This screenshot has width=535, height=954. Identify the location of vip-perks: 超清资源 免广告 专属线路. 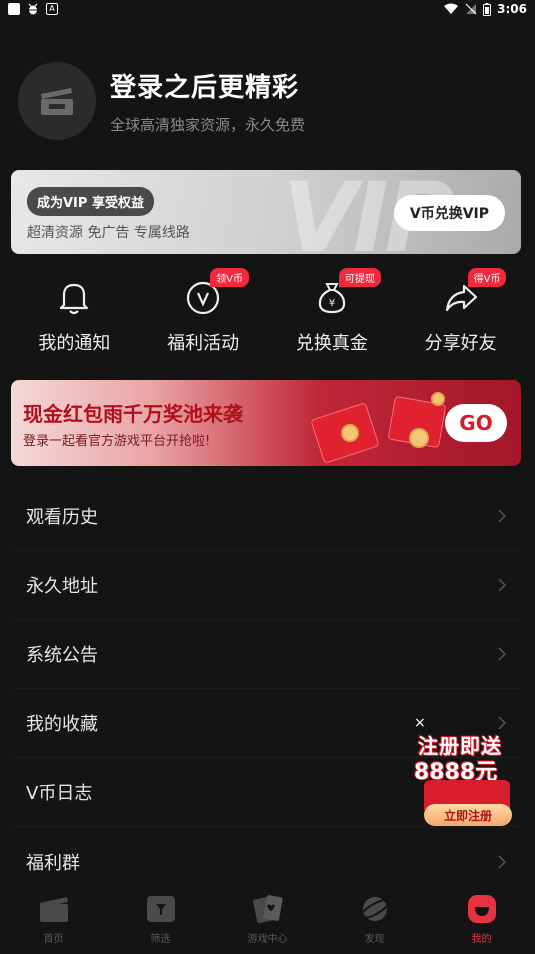
(108, 233).